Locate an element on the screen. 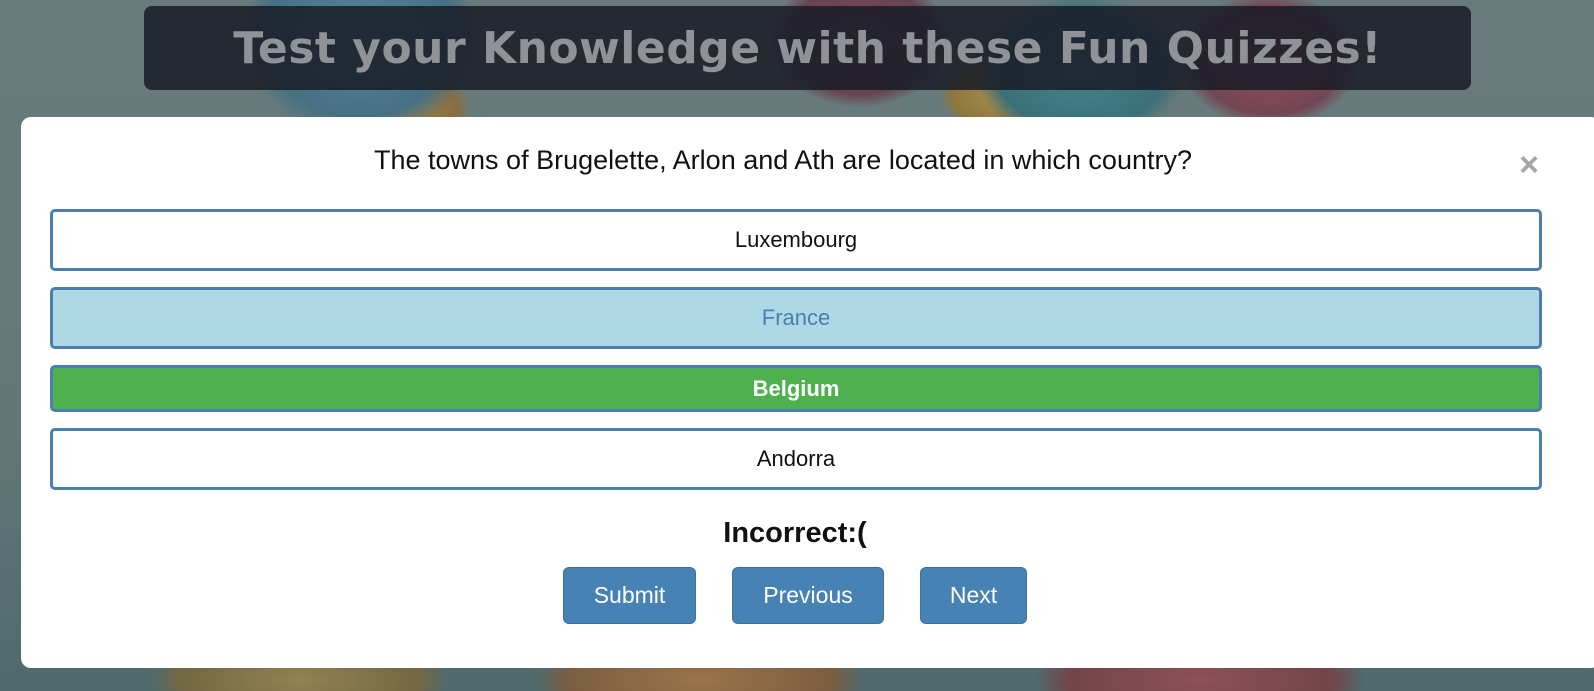 The image size is (1594, 691). answer-label: Andorra is located at coordinates (796, 458).